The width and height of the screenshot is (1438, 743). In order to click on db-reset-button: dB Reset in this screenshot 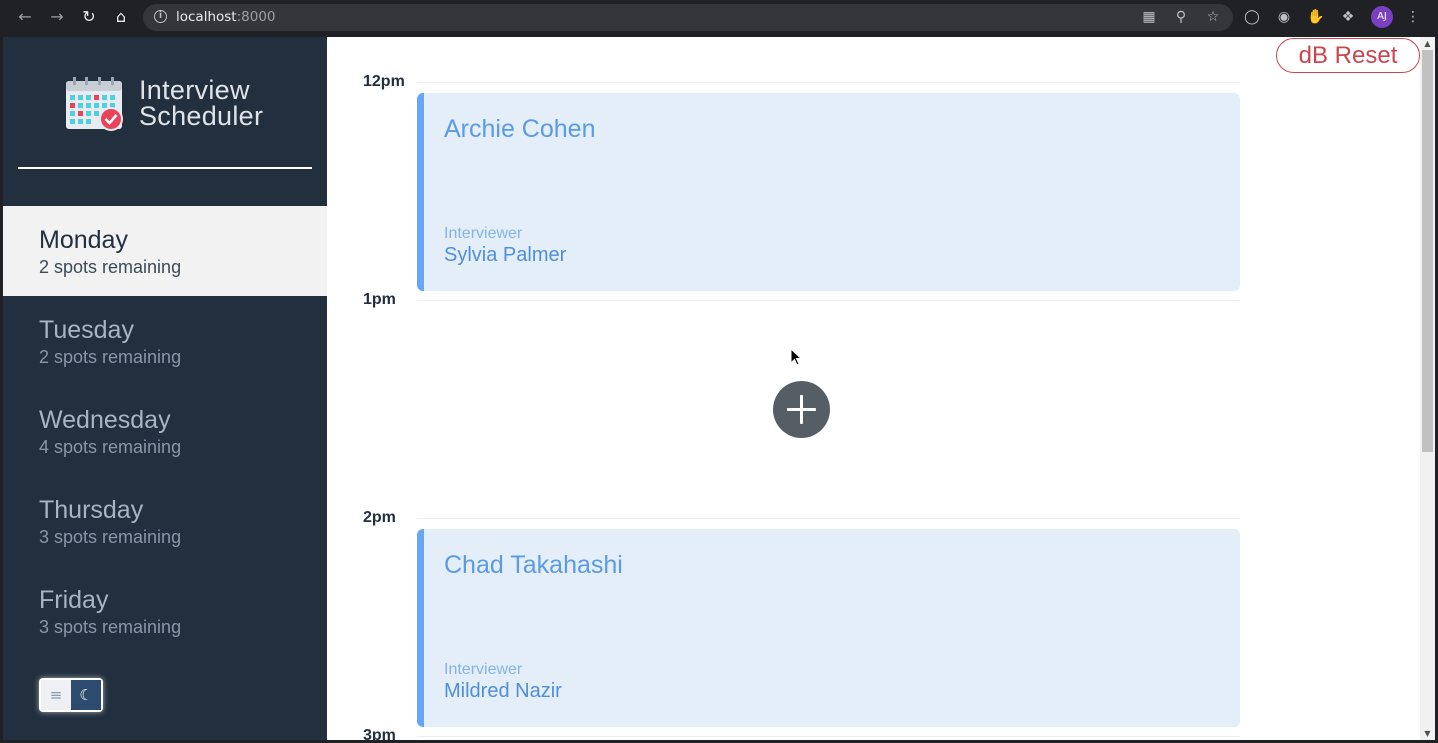, I will do `click(1348, 55)`.